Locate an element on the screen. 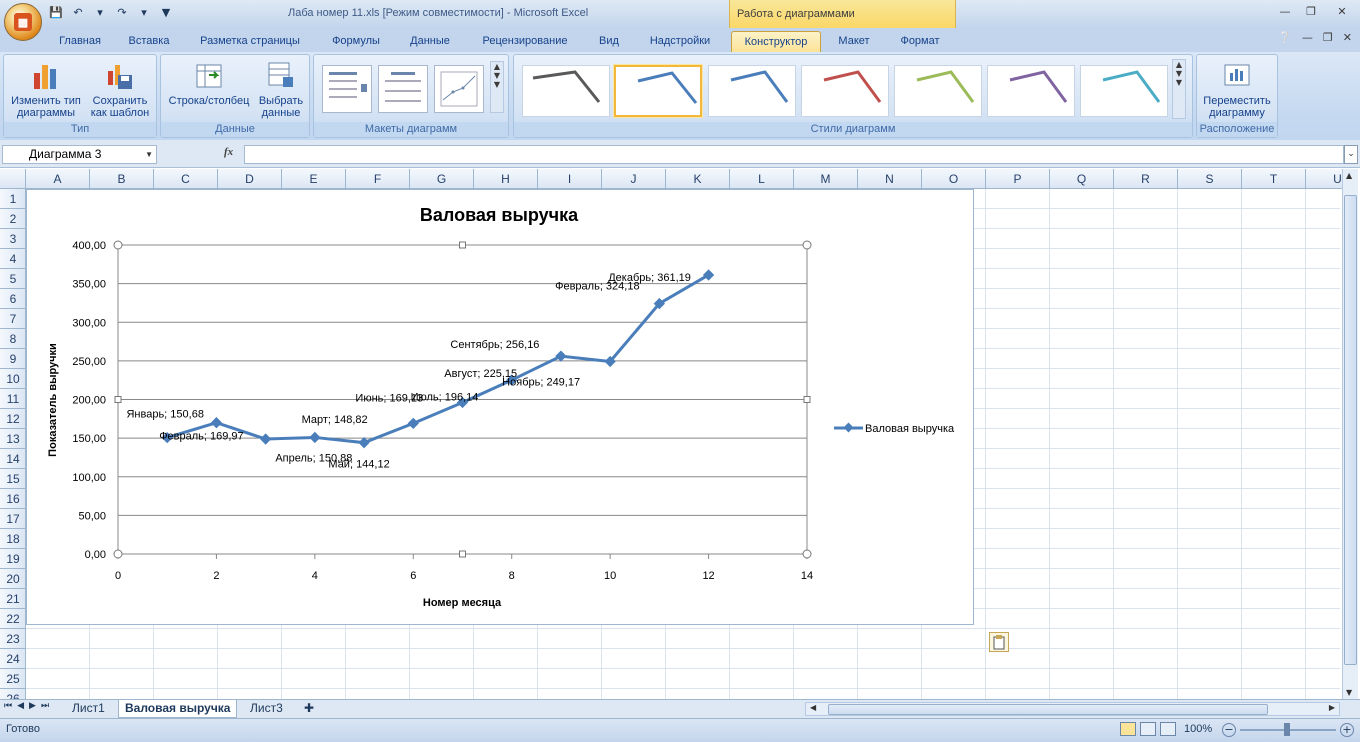 The image size is (1360, 742). column-header-A: A is located at coordinates (58, 179).